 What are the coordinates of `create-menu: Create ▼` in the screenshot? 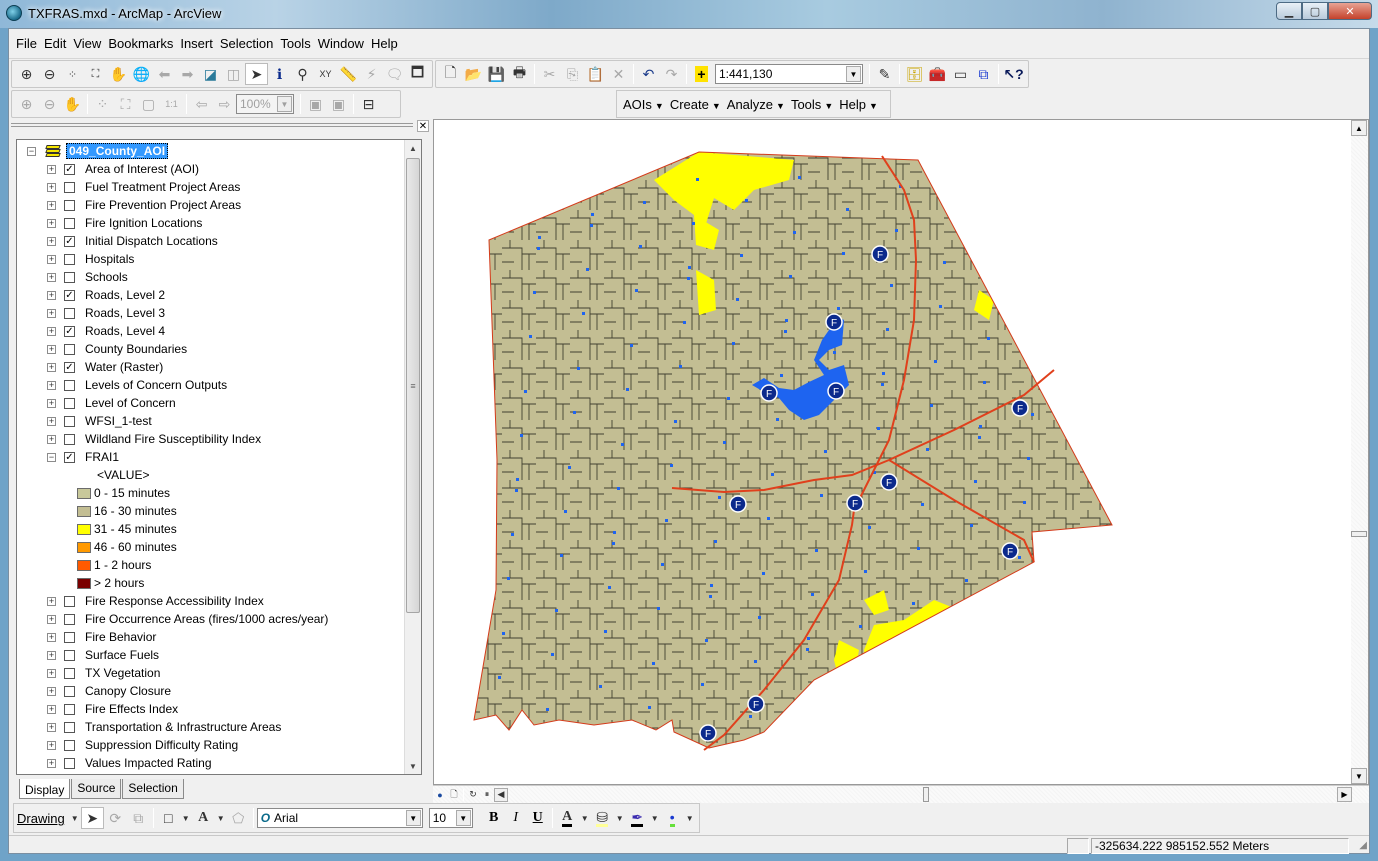 It's located at (695, 104).